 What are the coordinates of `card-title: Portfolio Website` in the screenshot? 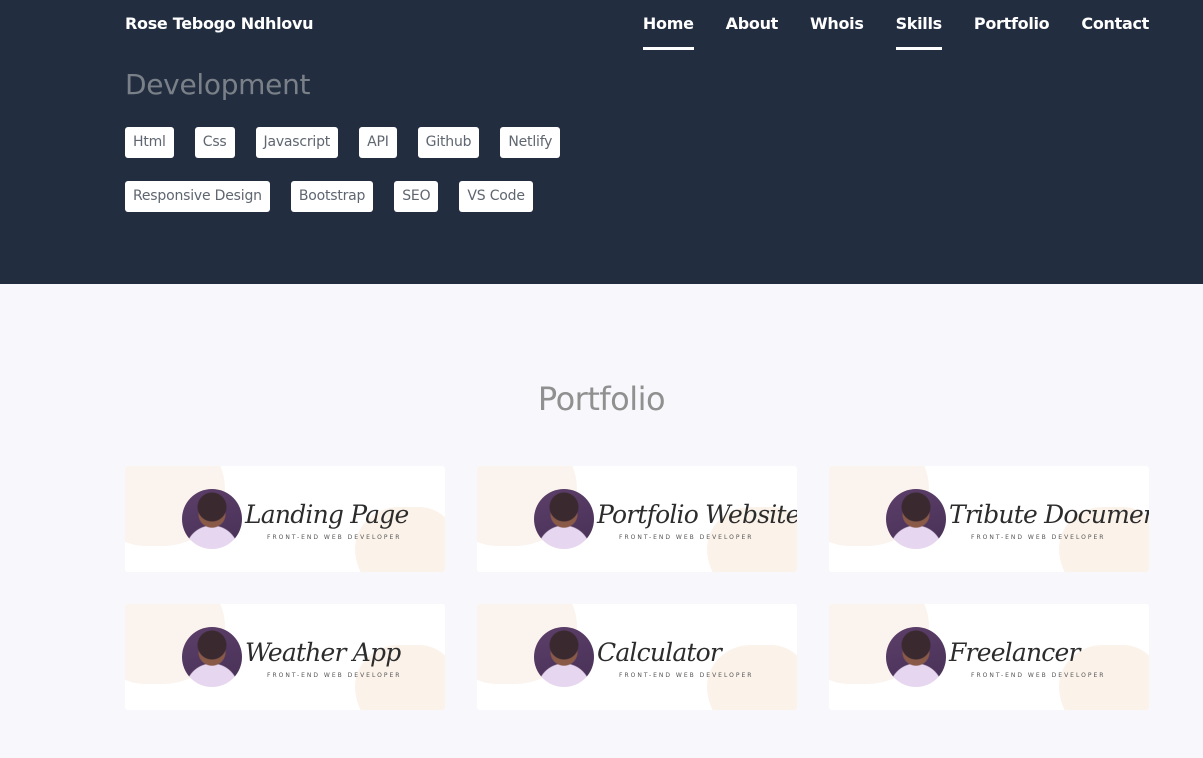 It's located at (697, 514).